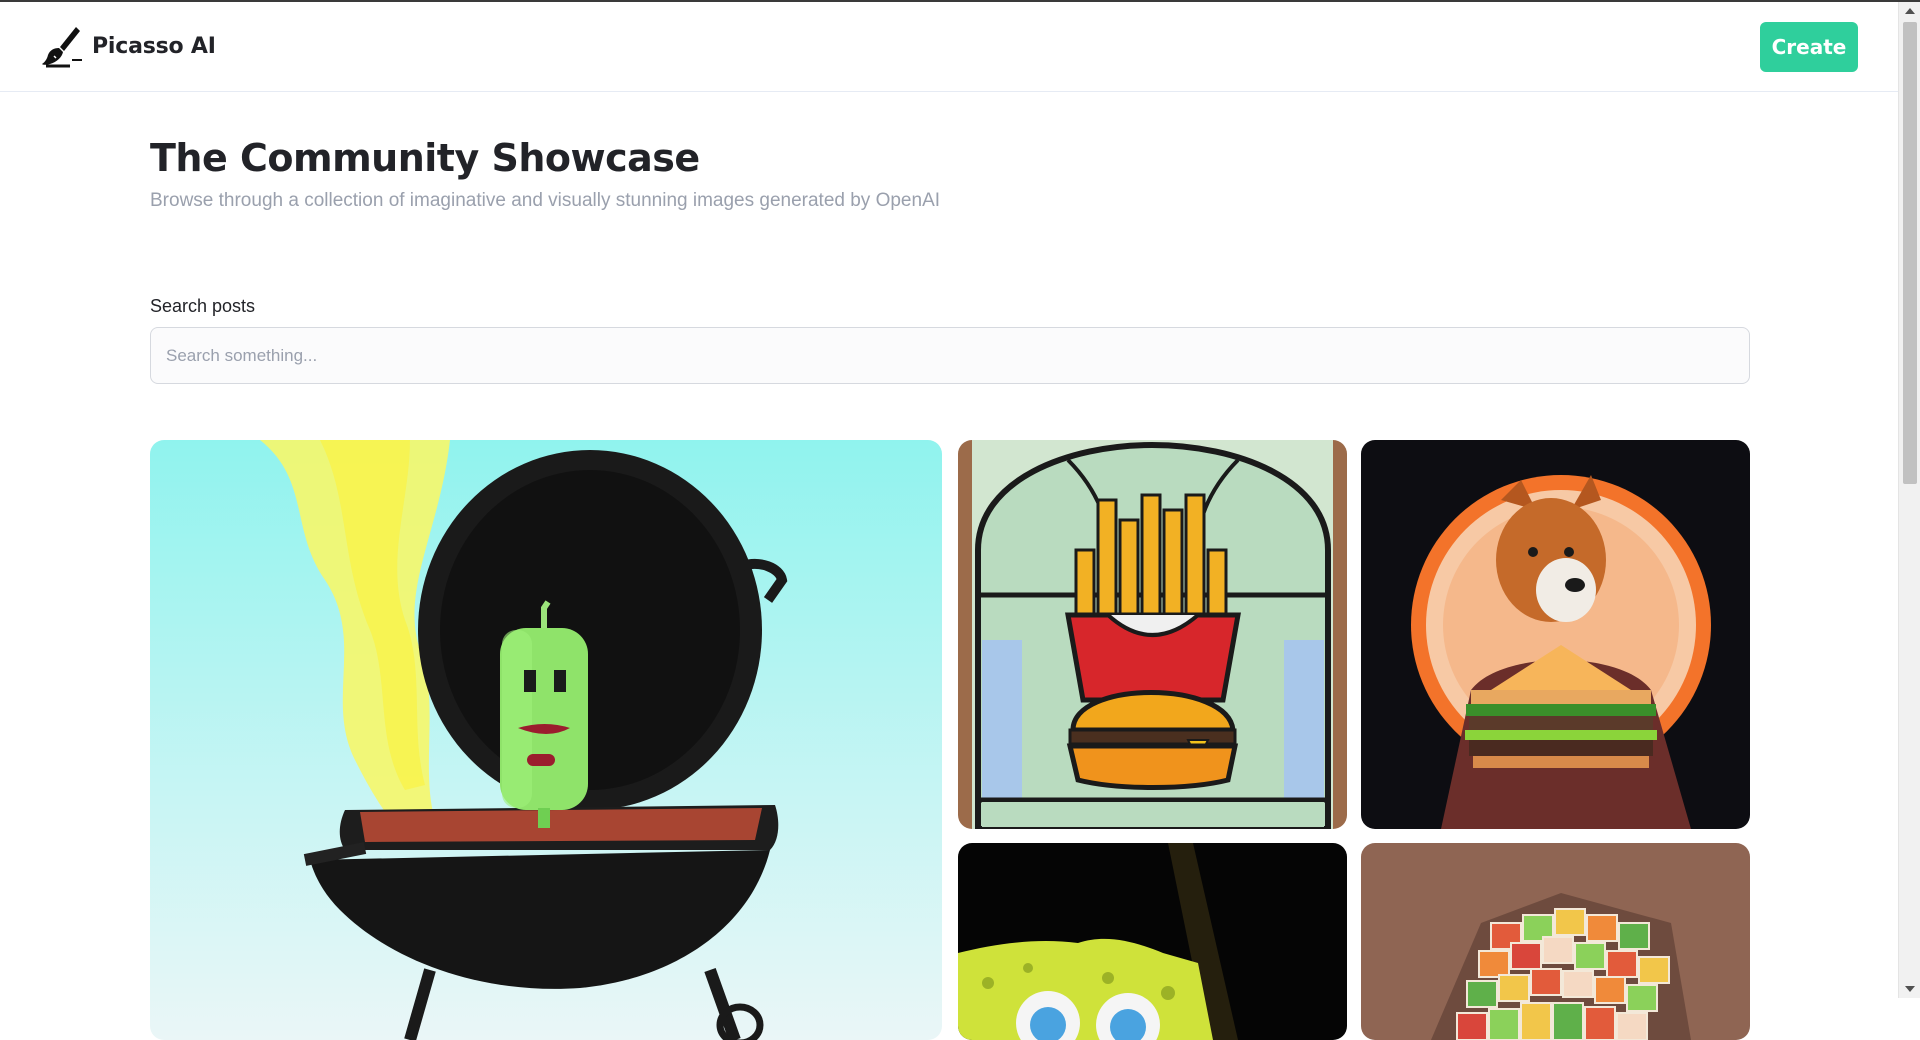  What do you see at coordinates (425, 158) in the screenshot?
I see `page-title: The Community Showcase` at bounding box center [425, 158].